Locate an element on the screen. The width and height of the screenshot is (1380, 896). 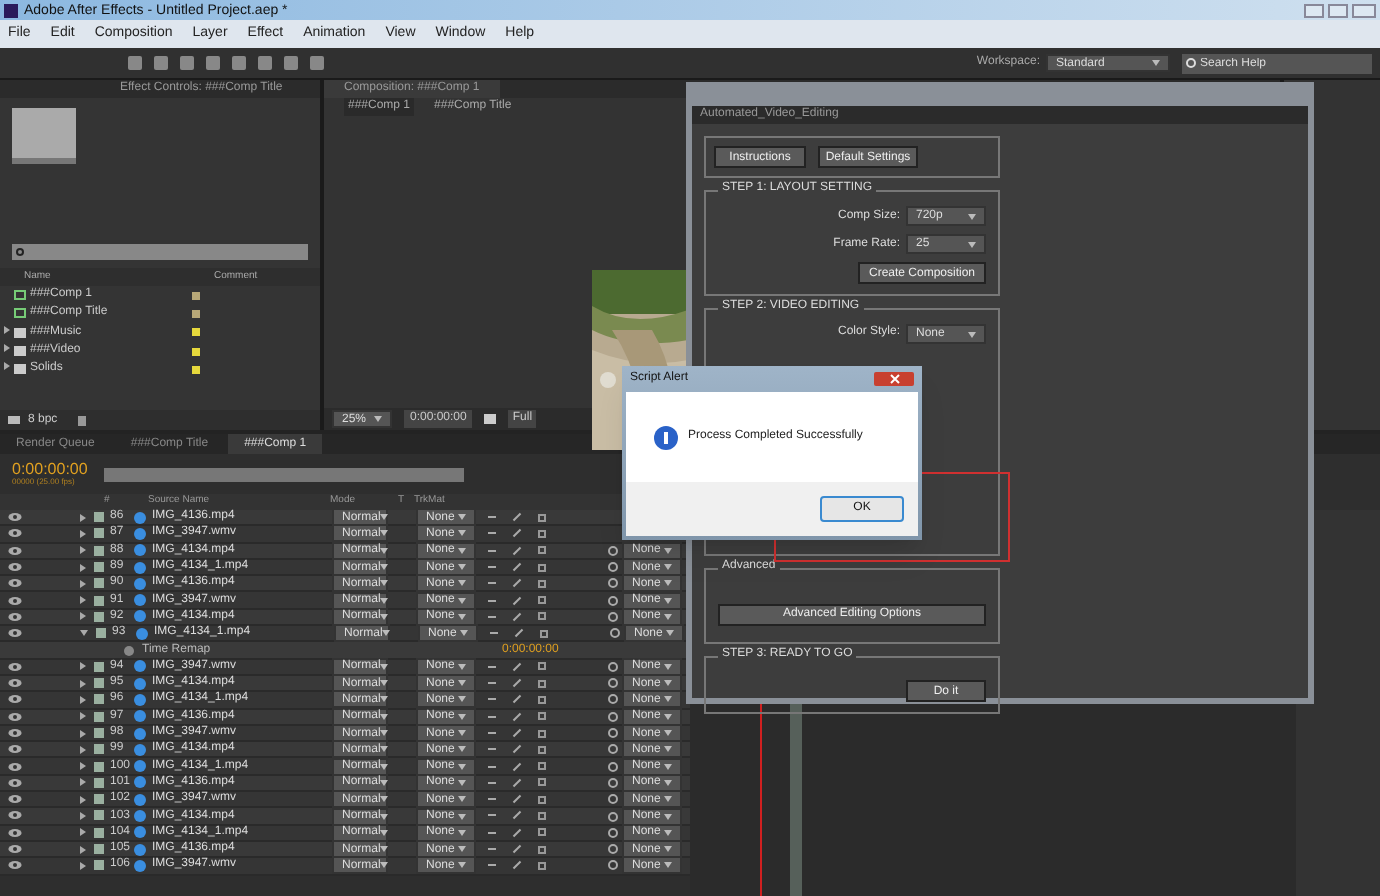
expanded-triangle-icon is located at coordinates (84, 633).